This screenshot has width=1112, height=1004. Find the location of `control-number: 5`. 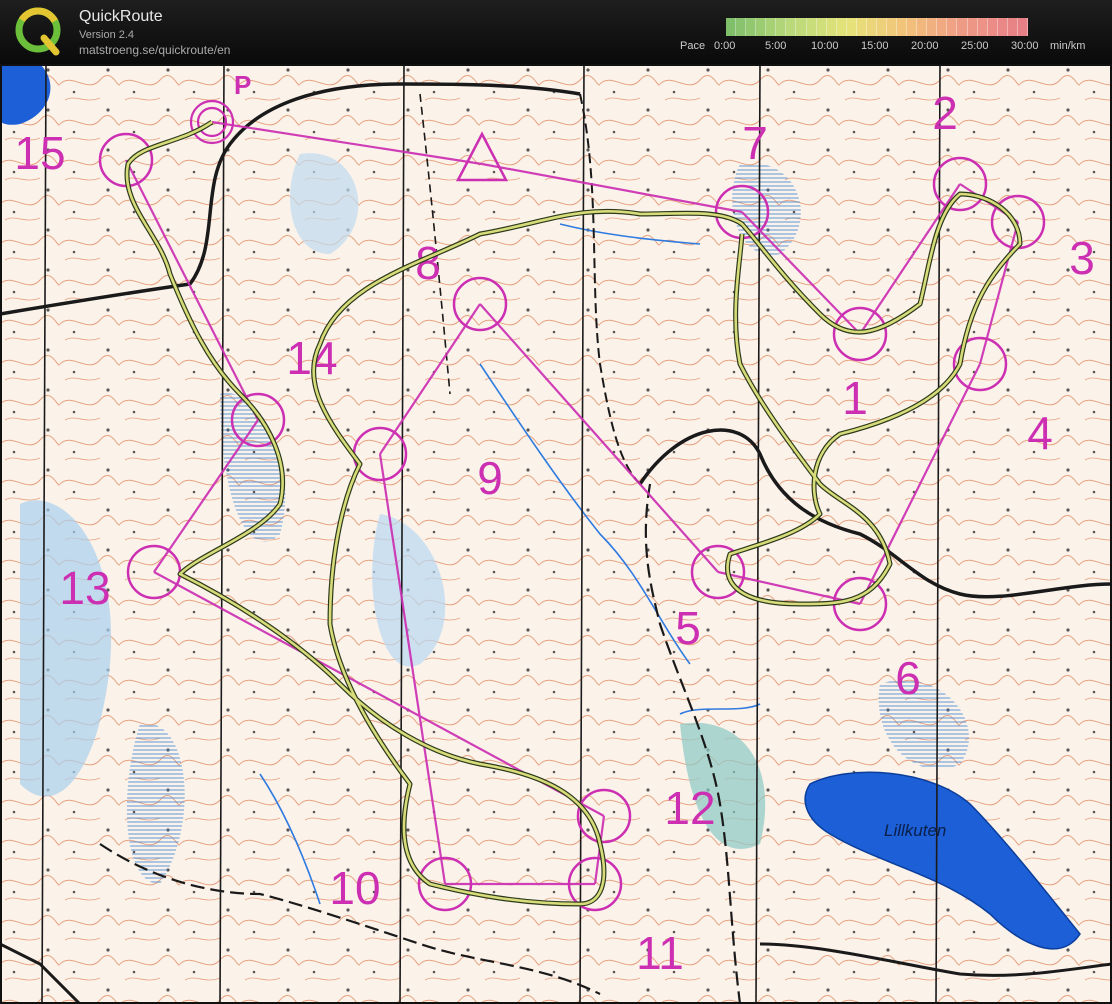

control-number: 5 is located at coordinates (688, 628).